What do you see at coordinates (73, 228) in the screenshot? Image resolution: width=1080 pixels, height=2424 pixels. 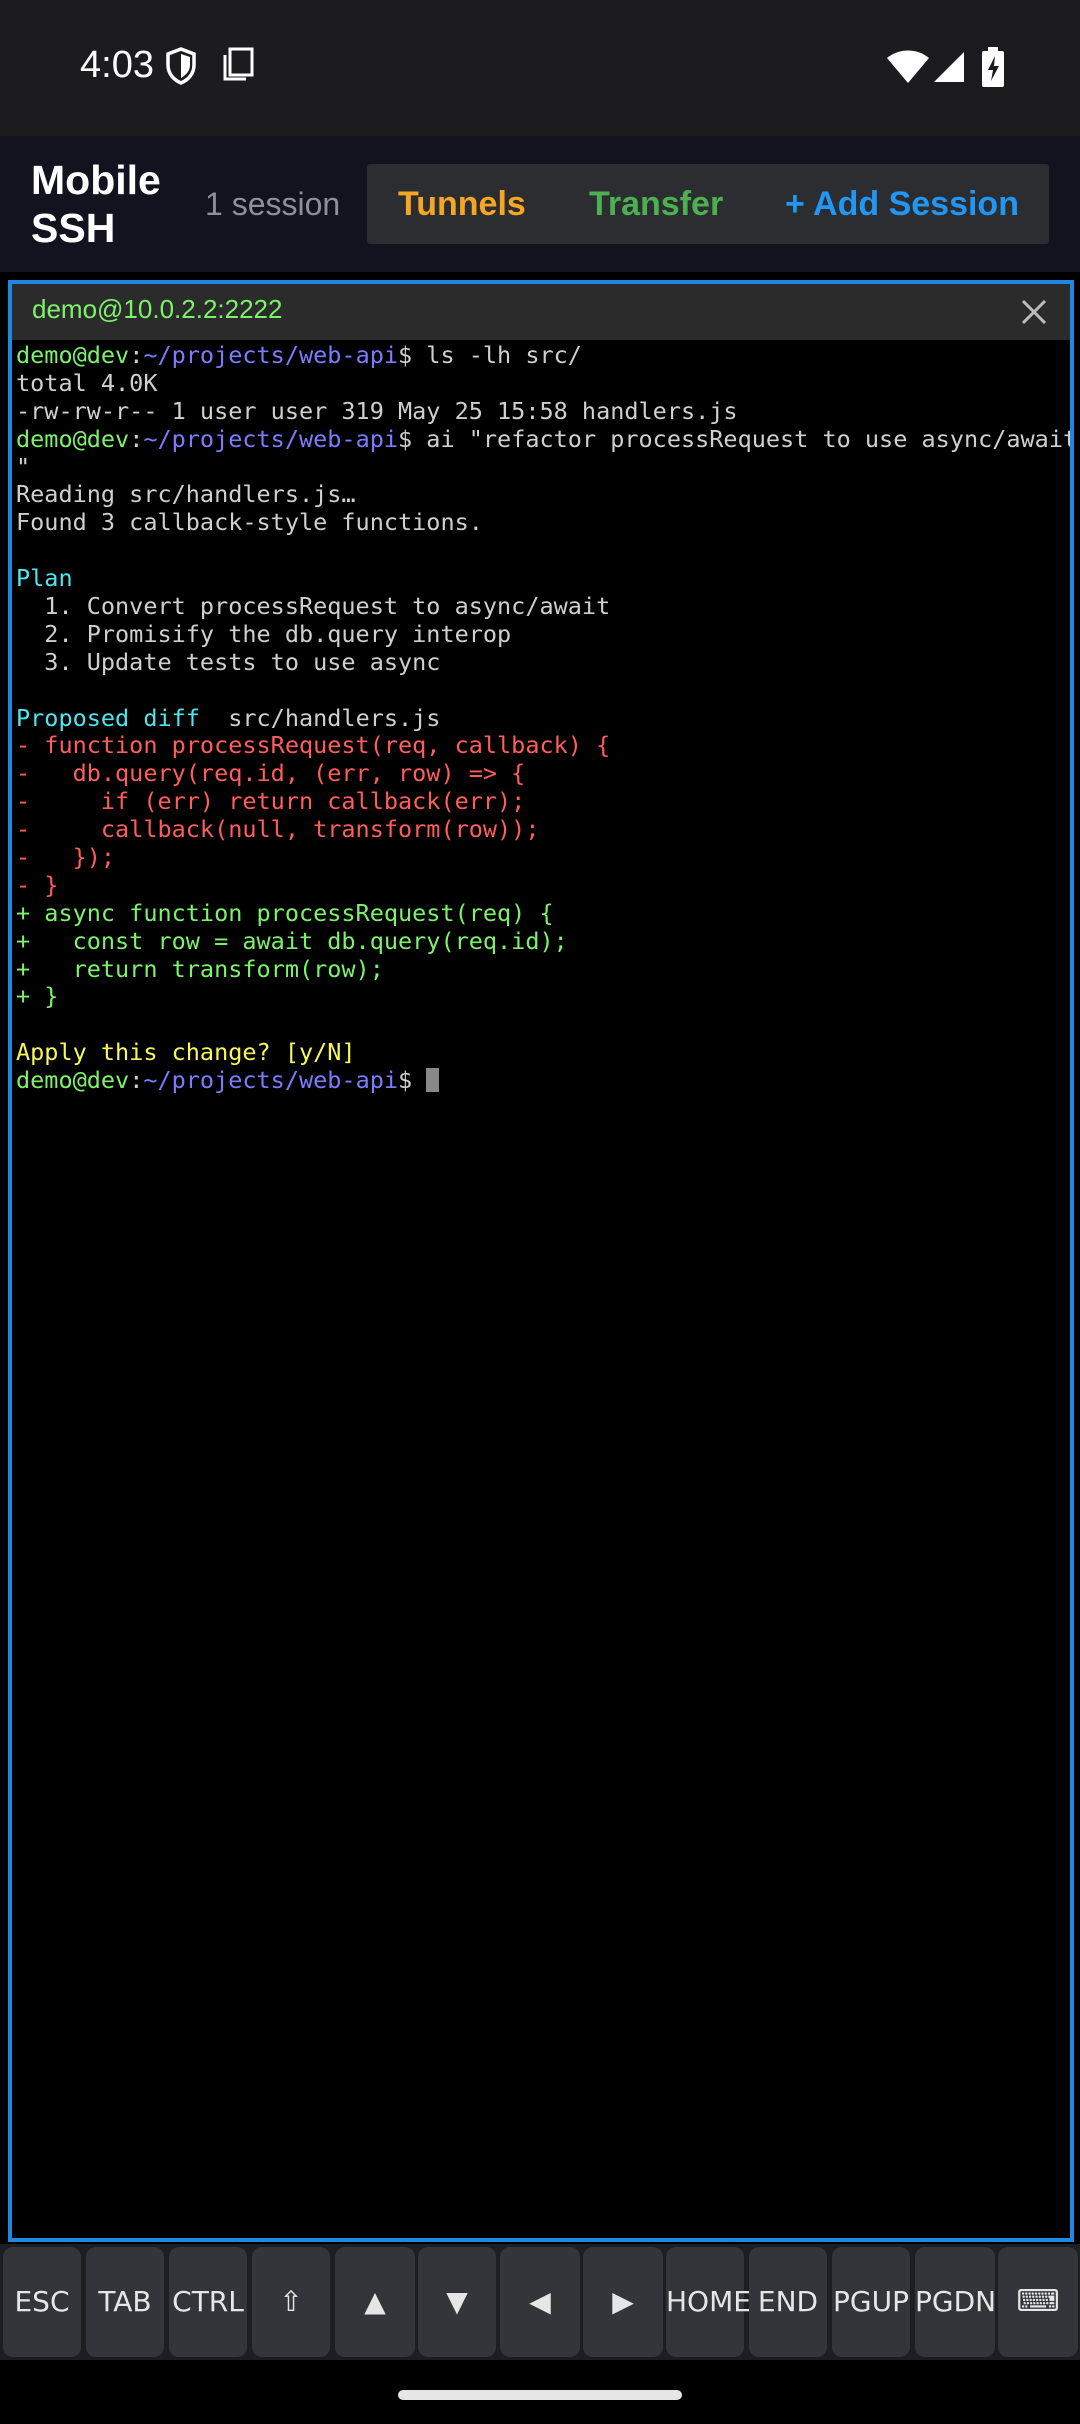 I see `app-title-line2: SSH` at bounding box center [73, 228].